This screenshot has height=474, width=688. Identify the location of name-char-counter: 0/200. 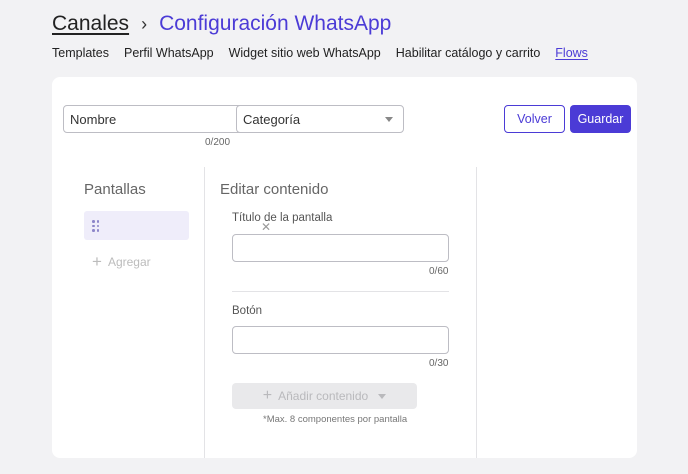
(218, 142).